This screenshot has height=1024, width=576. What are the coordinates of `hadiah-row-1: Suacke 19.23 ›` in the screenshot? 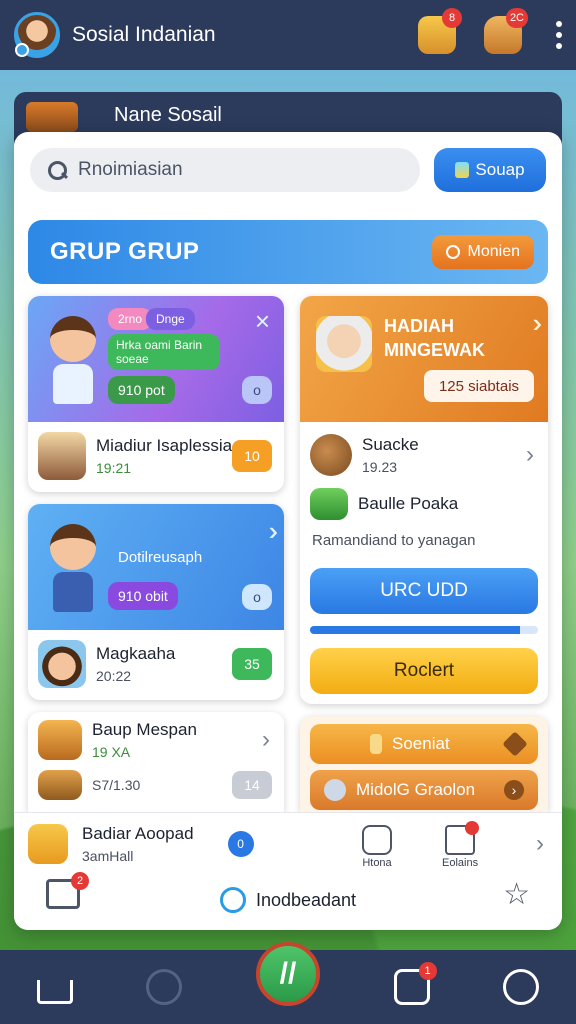 It's located at (424, 454).